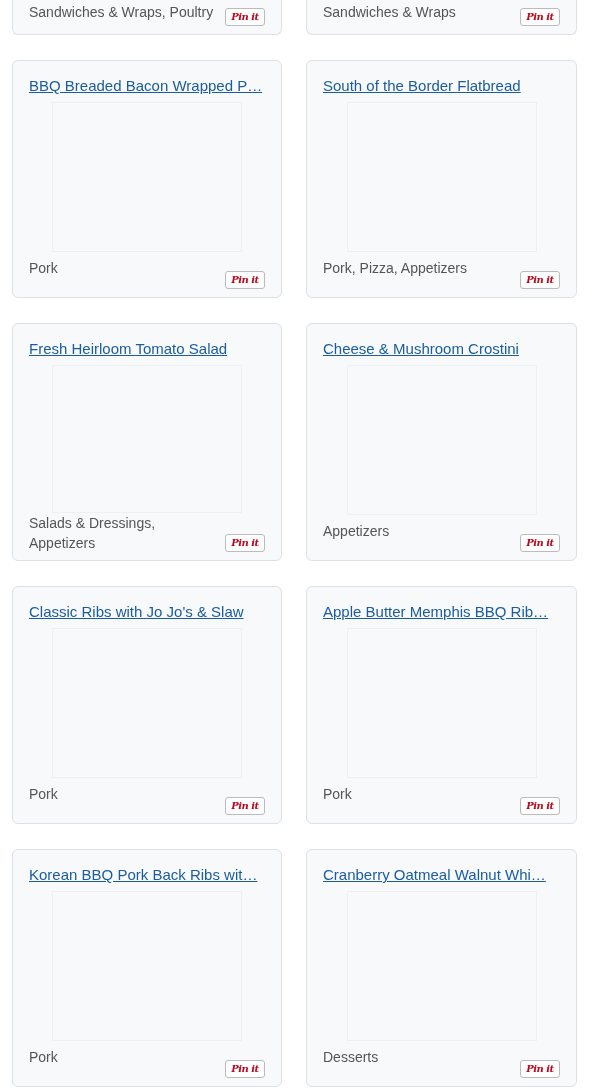 Image resolution: width=605 pixels, height=1088 pixels. What do you see at coordinates (441, 86) in the screenshot?
I see `recipe-title-link: South of the Border Flatbread` at bounding box center [441, 86].